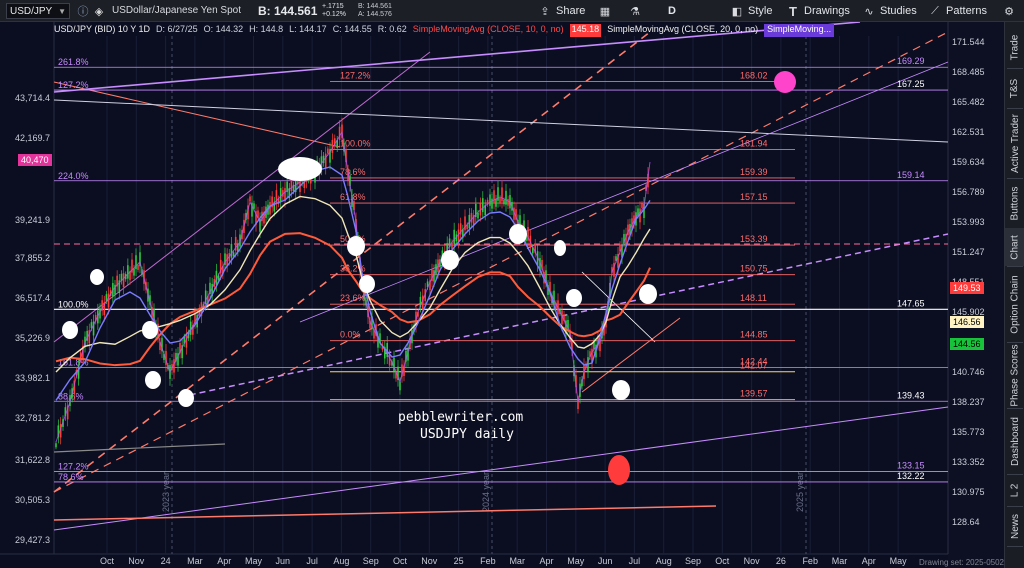 Image resolution: width=1024 pixels, height=568 pixels. What do you see at coordinates (672, 11) in the screenshot?
I see `interval-selector: D` at bounding box center [672, 11].